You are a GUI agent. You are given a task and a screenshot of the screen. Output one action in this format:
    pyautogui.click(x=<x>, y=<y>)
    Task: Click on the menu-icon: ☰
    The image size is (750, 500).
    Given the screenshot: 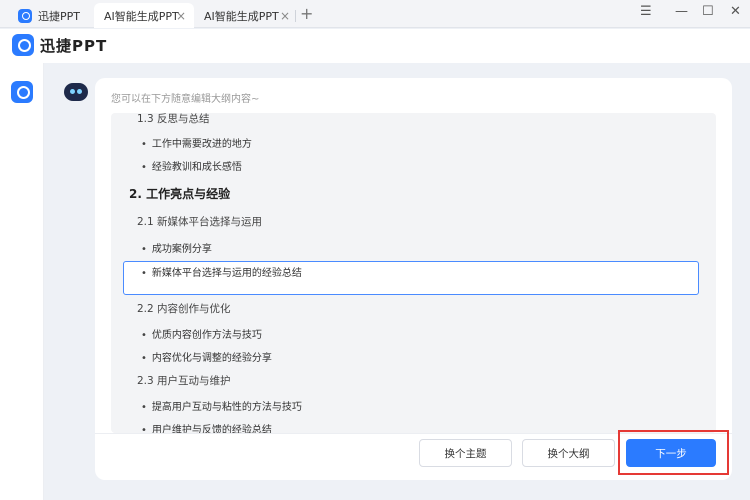 What is the action you would take?
    pyautogui.click(x=646, y=11)
    